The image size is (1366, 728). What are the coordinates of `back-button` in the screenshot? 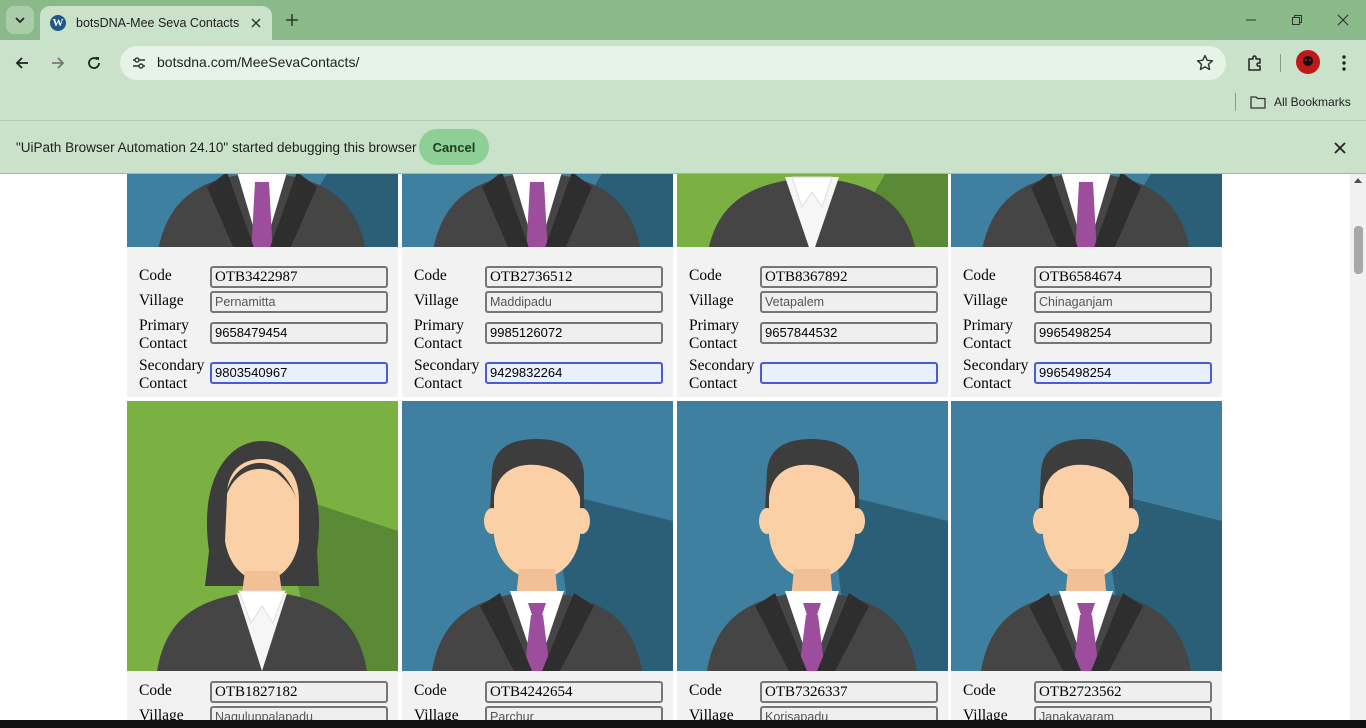 It's located at (22, 63).